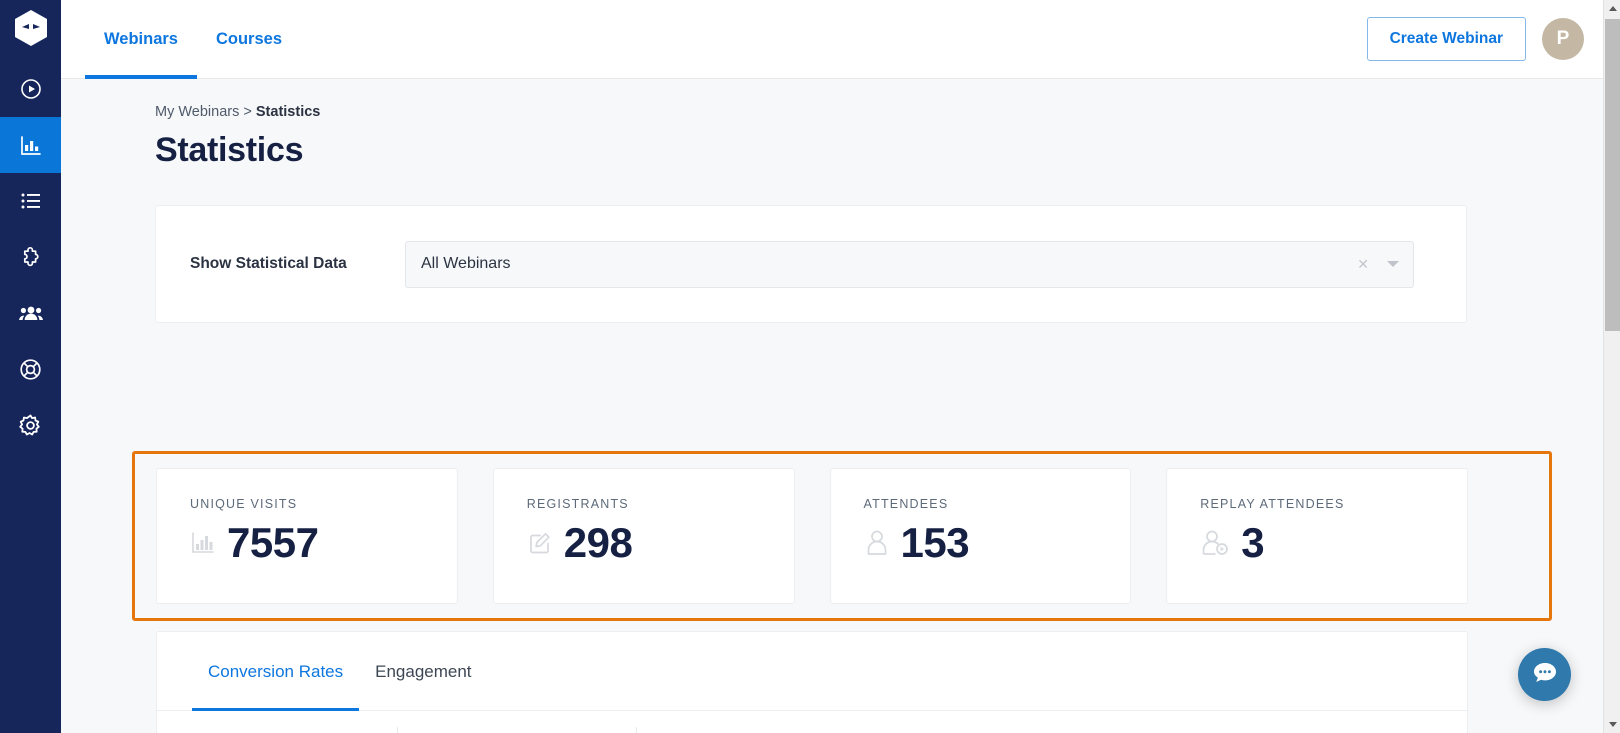 The image size is (1620, 733). I want to click on breadcrumb-parent: My Webinars, so click(197, 112).